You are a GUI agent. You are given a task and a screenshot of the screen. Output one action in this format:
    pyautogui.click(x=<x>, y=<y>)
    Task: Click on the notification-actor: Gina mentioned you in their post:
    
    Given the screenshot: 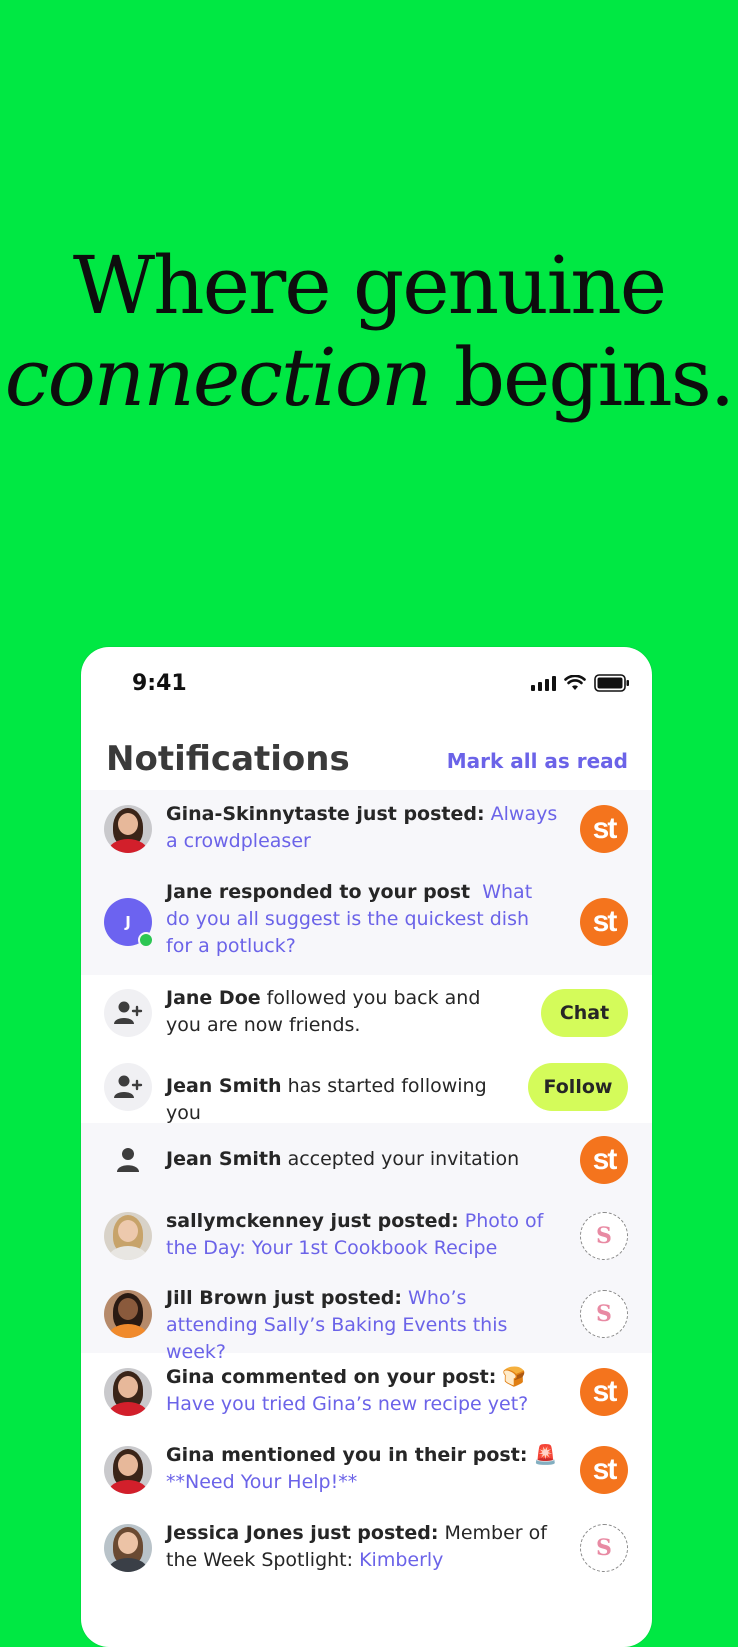 What is the action you would take?
    pyautogui.click(x=347, y=1455)
    